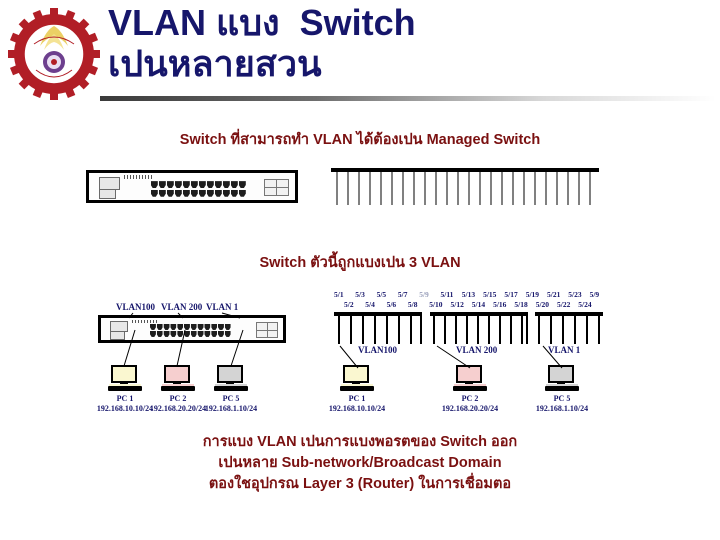 The image size is (720, 540). I want to click on port-label-top-8: 5/17, so click(511, 294).